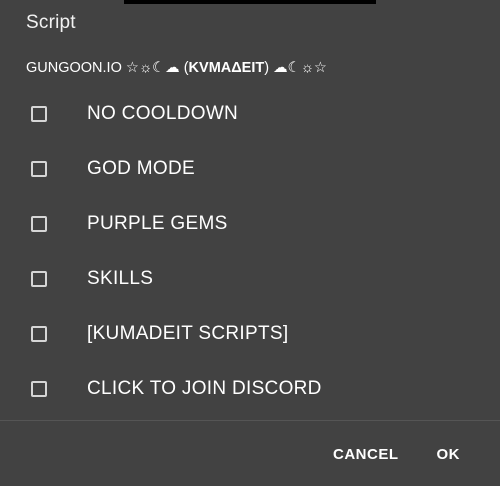 The image size is (500, 486). Describe the element at coordinates (250, 2) in the screenshot. I see `top-status-bar` at that location.